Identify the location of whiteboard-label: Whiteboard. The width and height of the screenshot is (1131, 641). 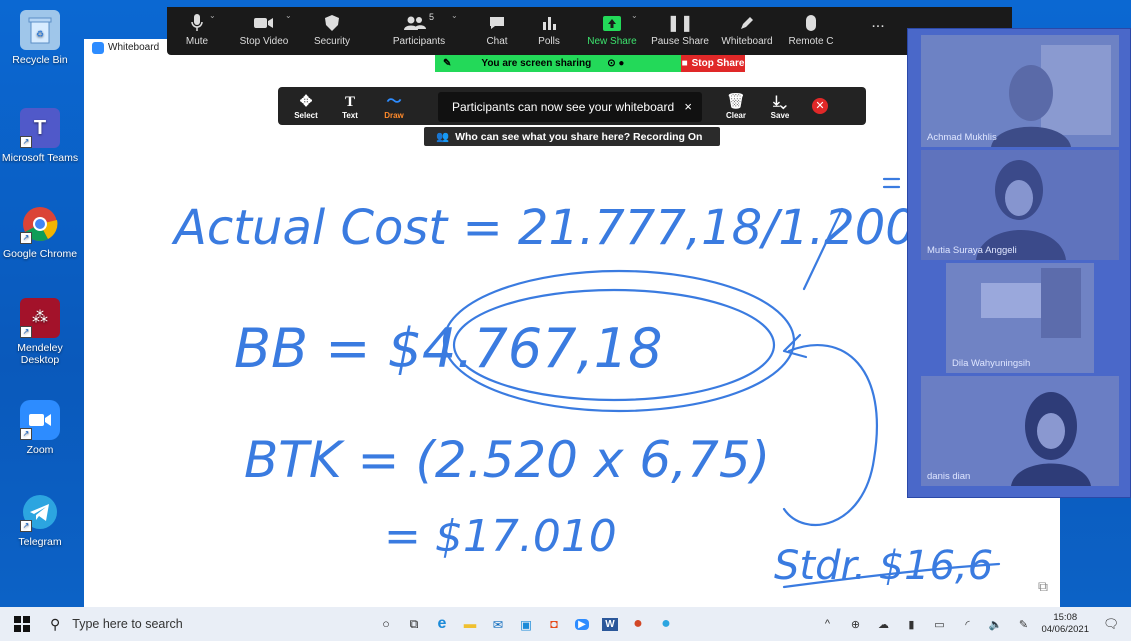
(747, 41).